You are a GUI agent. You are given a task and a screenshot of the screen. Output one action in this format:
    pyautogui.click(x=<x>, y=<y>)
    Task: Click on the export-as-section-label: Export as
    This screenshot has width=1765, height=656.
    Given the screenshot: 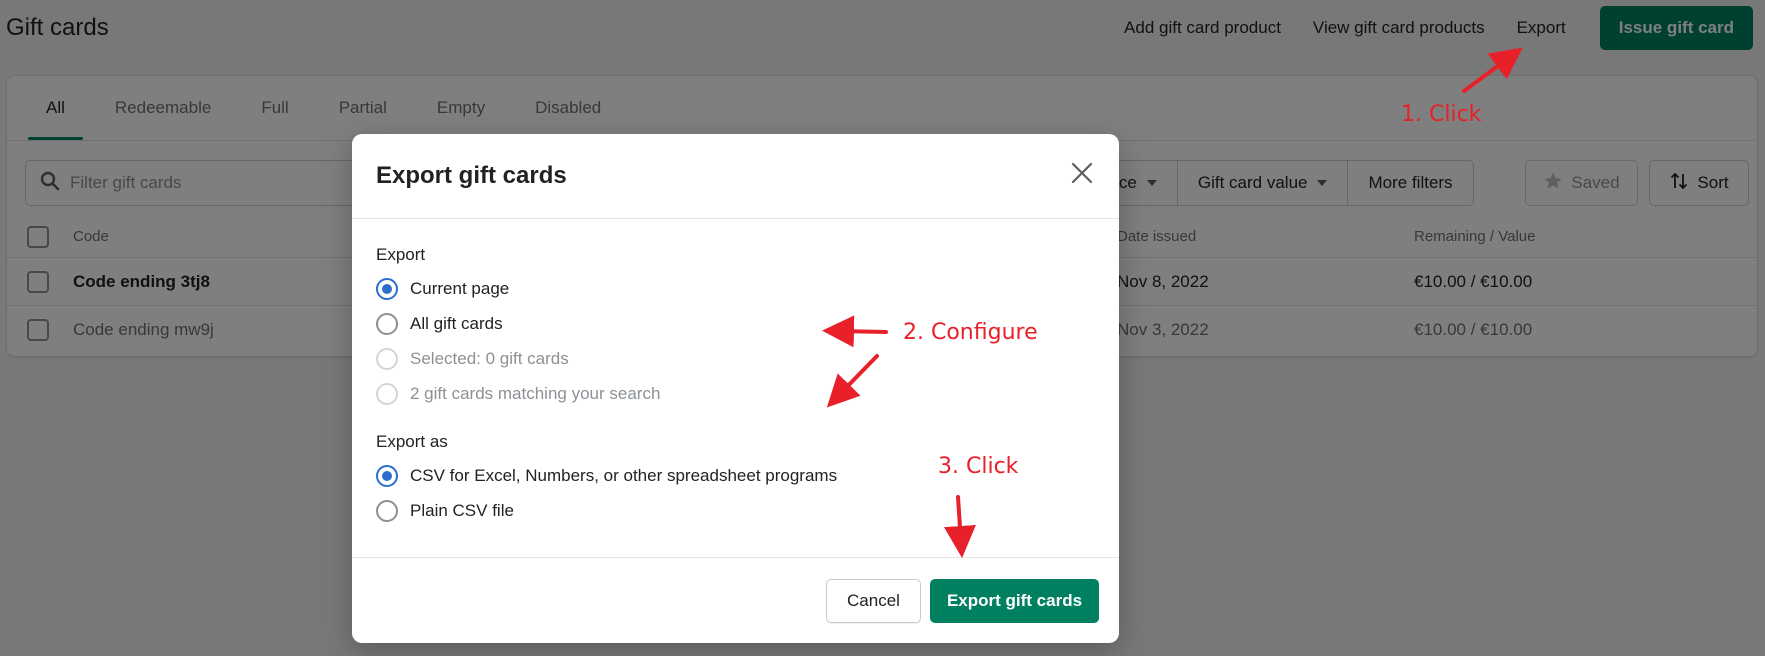 What is the action you would take?
    pyautogui.click(x=412, y=441)
    